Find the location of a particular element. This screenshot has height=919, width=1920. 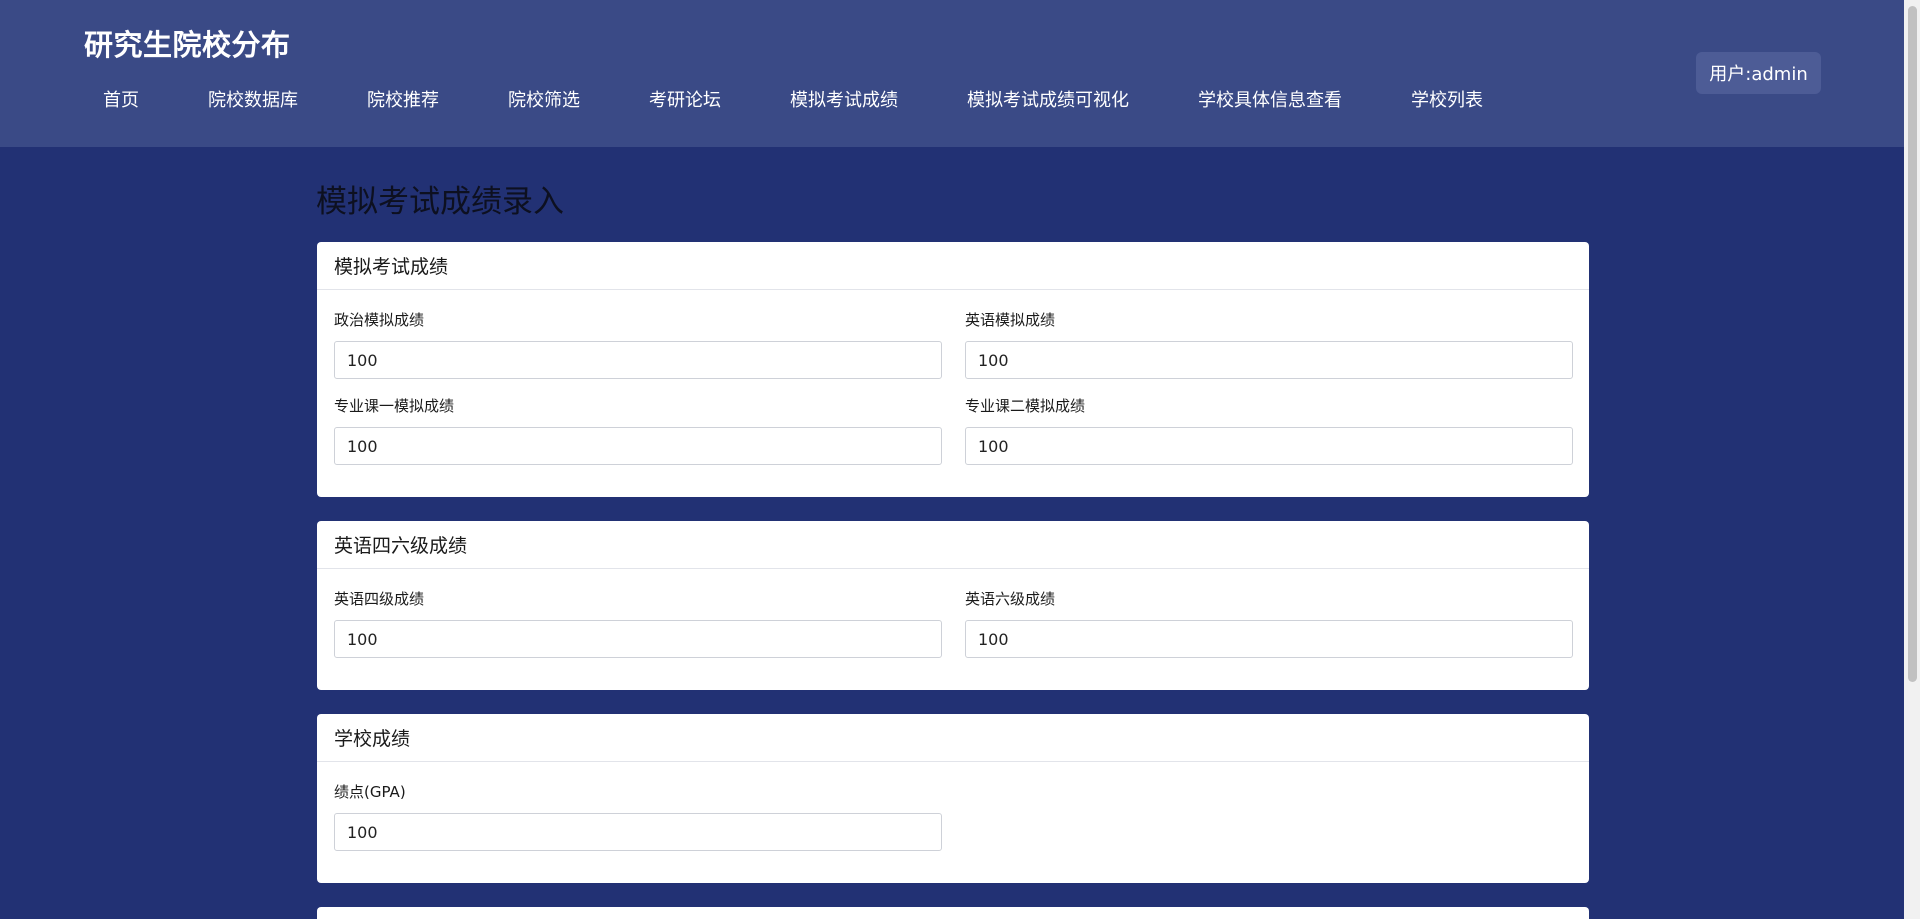

major1-field-group: 专业课一模拟成绩 is located at coordinates (638, 430).